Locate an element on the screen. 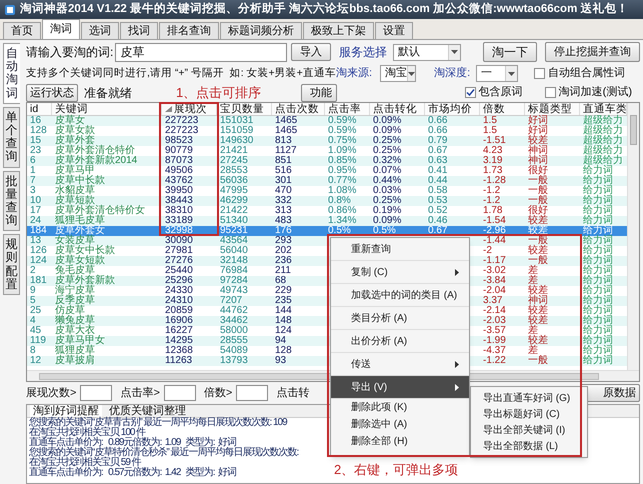 This screenshot has width=643, height=484. table-cell-text: 0.59% is located at coordinates (343, 121).